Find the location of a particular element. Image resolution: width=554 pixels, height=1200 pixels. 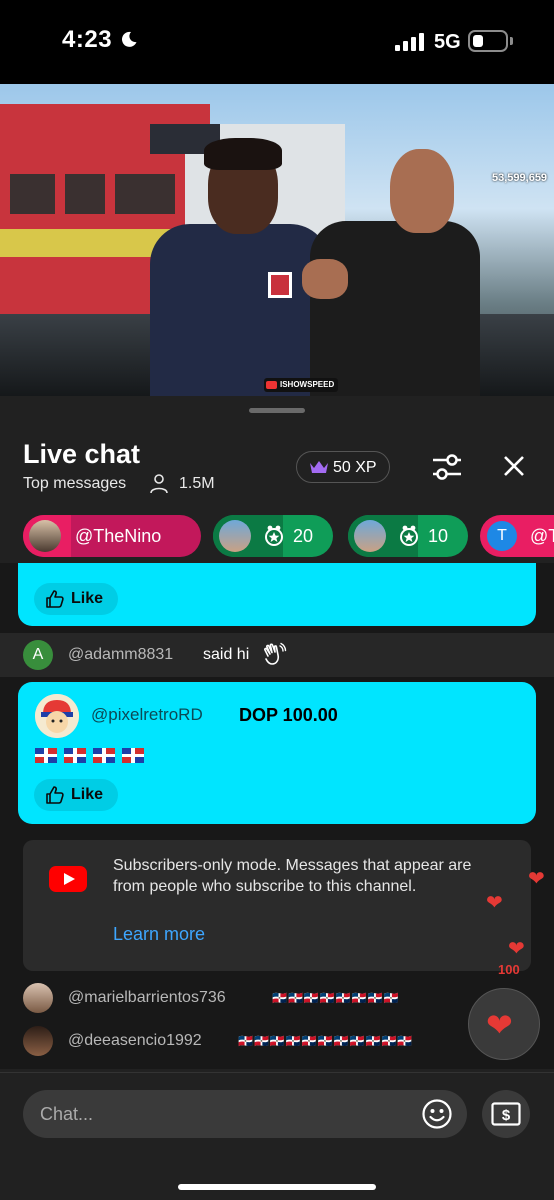

chat-mode-selector: Top messages is located at coordinates (74, 484).